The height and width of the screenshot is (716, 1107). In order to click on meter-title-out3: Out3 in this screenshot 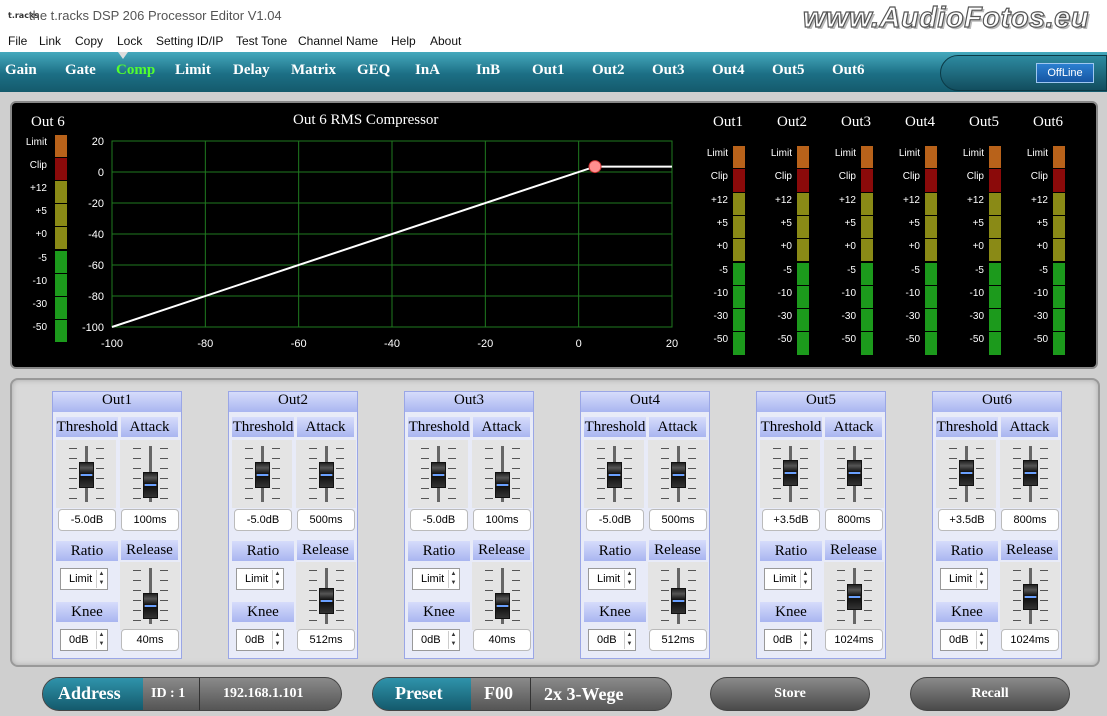, I will do `click(856, 122)`.